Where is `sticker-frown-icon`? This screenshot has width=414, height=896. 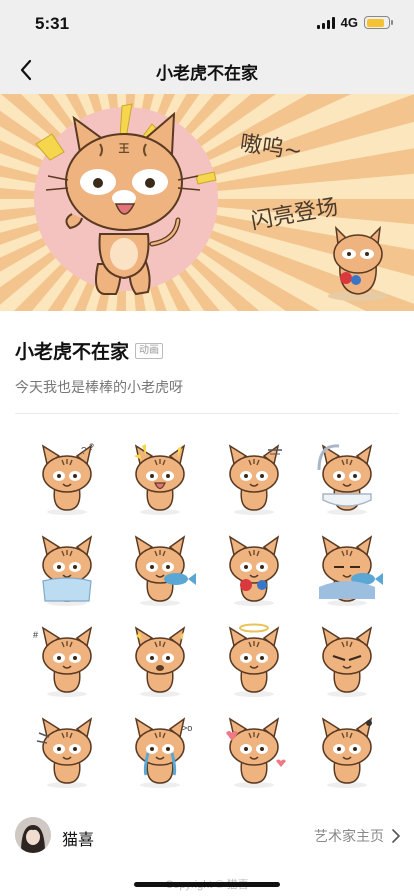
sticker-frown-icon is located at coordinates (347, 752).